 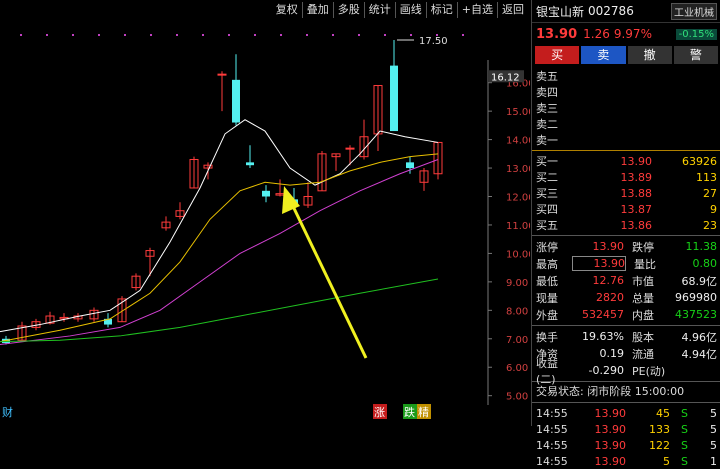 What do you see at coordinates (518, 169) in the screenshot?
I see `axis-tick-label: 13.00` at bounding box center [518, 169].